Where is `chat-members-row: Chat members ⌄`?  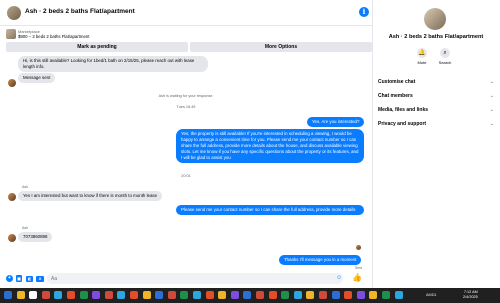
chat-members-row: Chat members ⌄ is located at coordinates (436, 97).